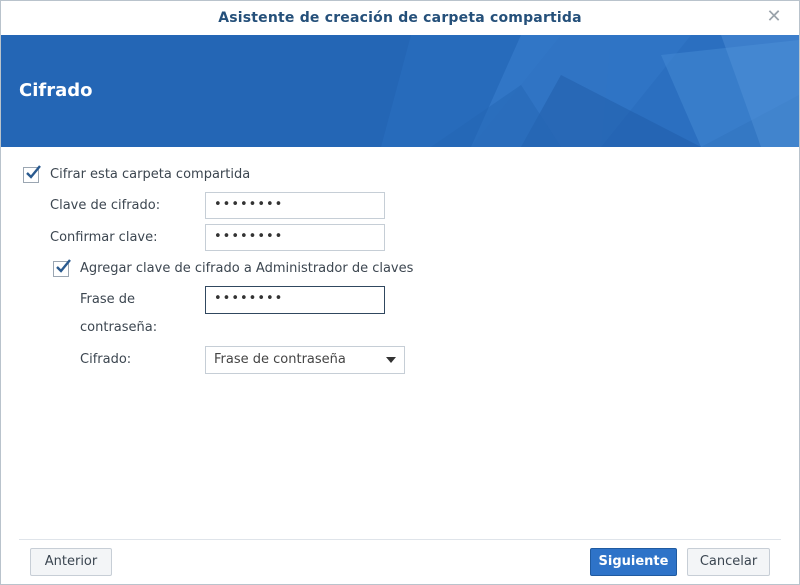 The width and height of the screenshot is (800, 585). I want to click on back-button: Anterior, so click(71, 562).